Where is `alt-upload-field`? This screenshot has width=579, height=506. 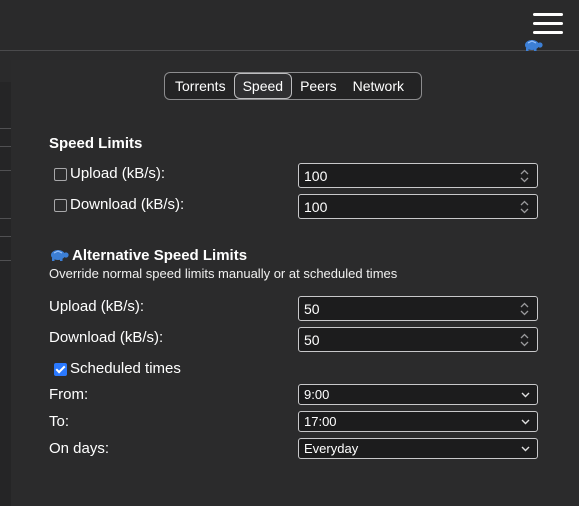
alt-upload-field is located at coordinates (418, 308).